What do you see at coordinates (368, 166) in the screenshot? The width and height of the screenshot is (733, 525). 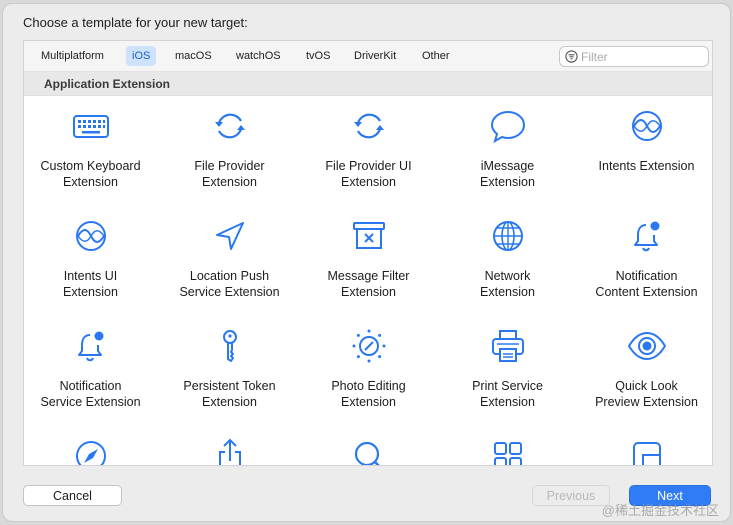 I see `template-title: File Provider UI` at bounding box center [368, 166].